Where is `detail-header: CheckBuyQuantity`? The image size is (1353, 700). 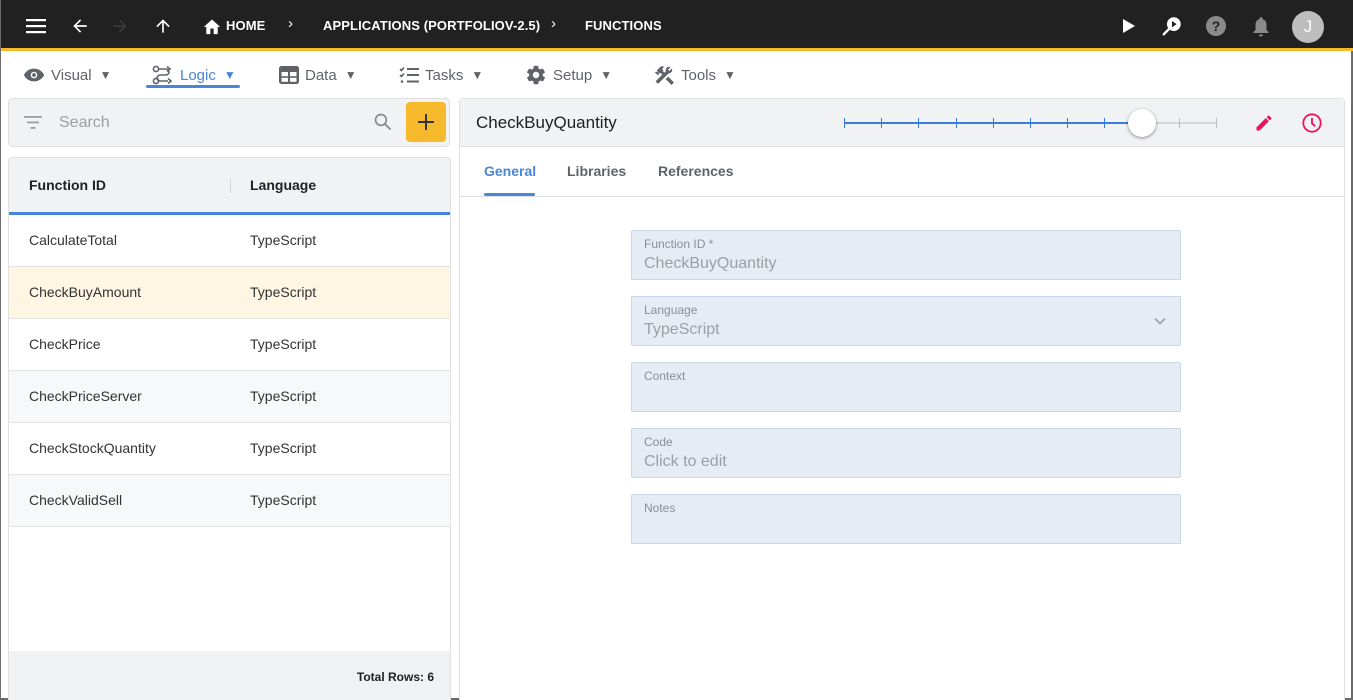 detail-header: CheckBuyQuantity is located at coordinates (902, 123).